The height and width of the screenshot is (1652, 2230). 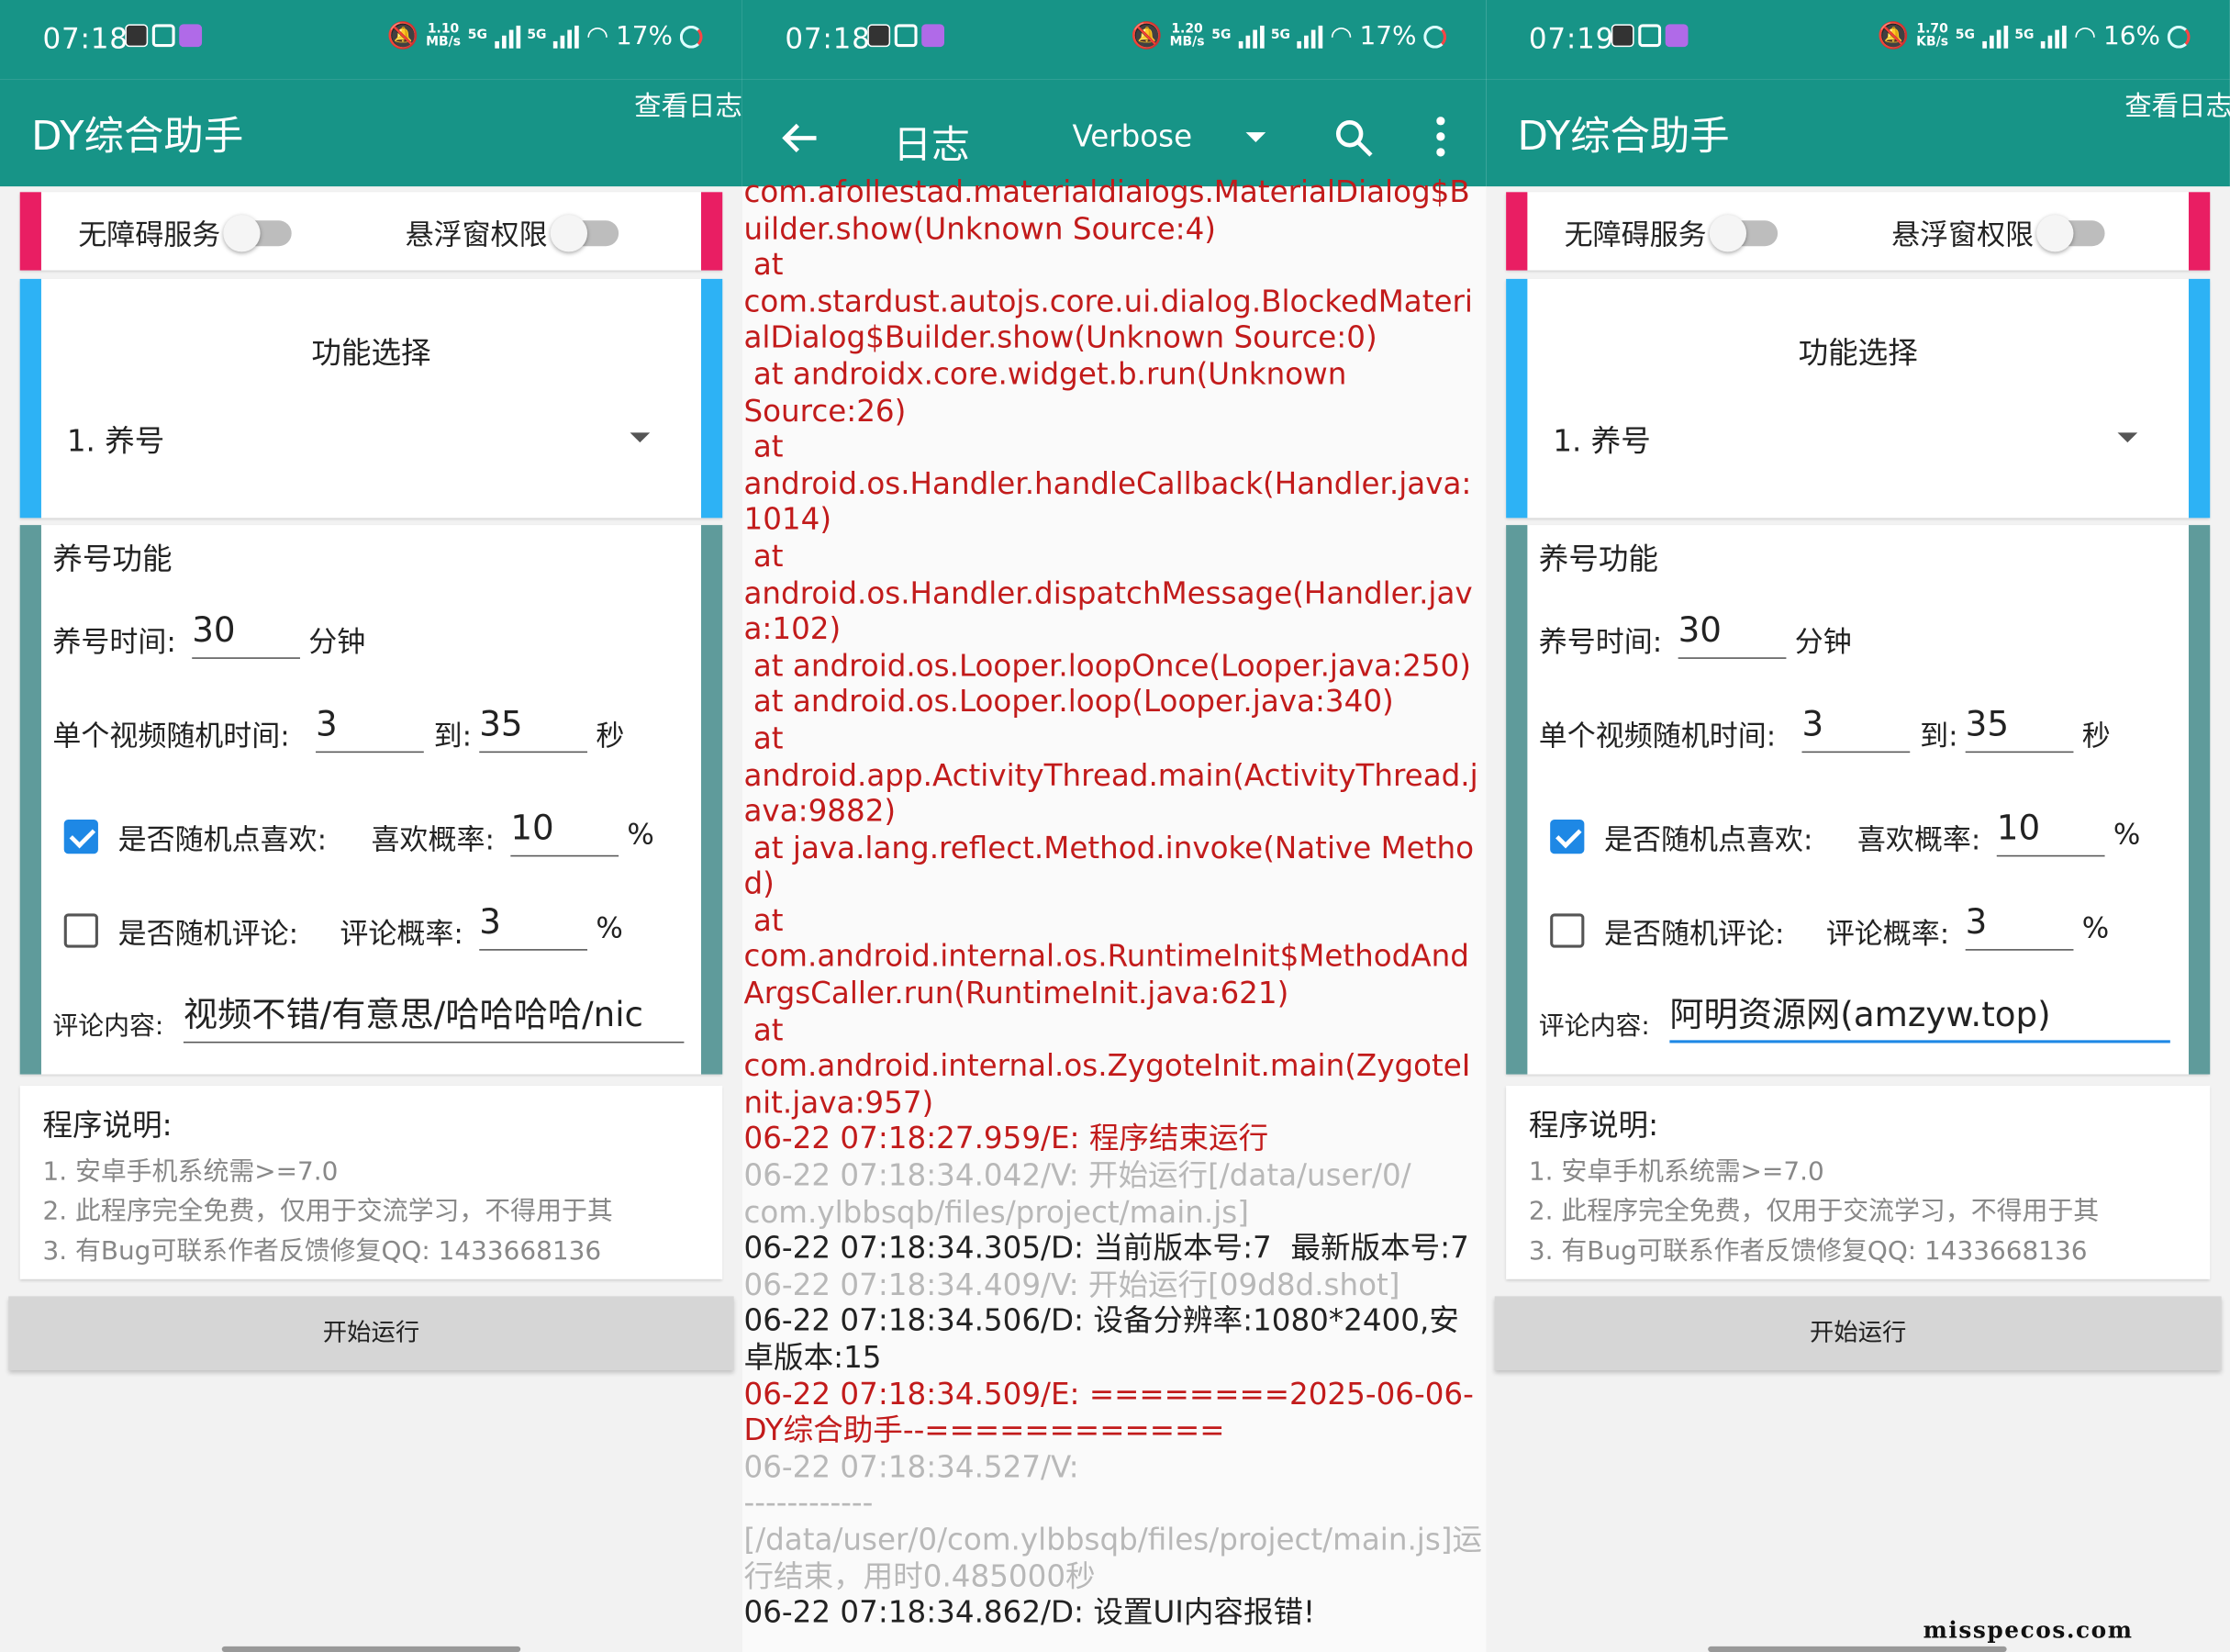 I want to click on log-level-select: Verbose, so click(x=1132, y=136).